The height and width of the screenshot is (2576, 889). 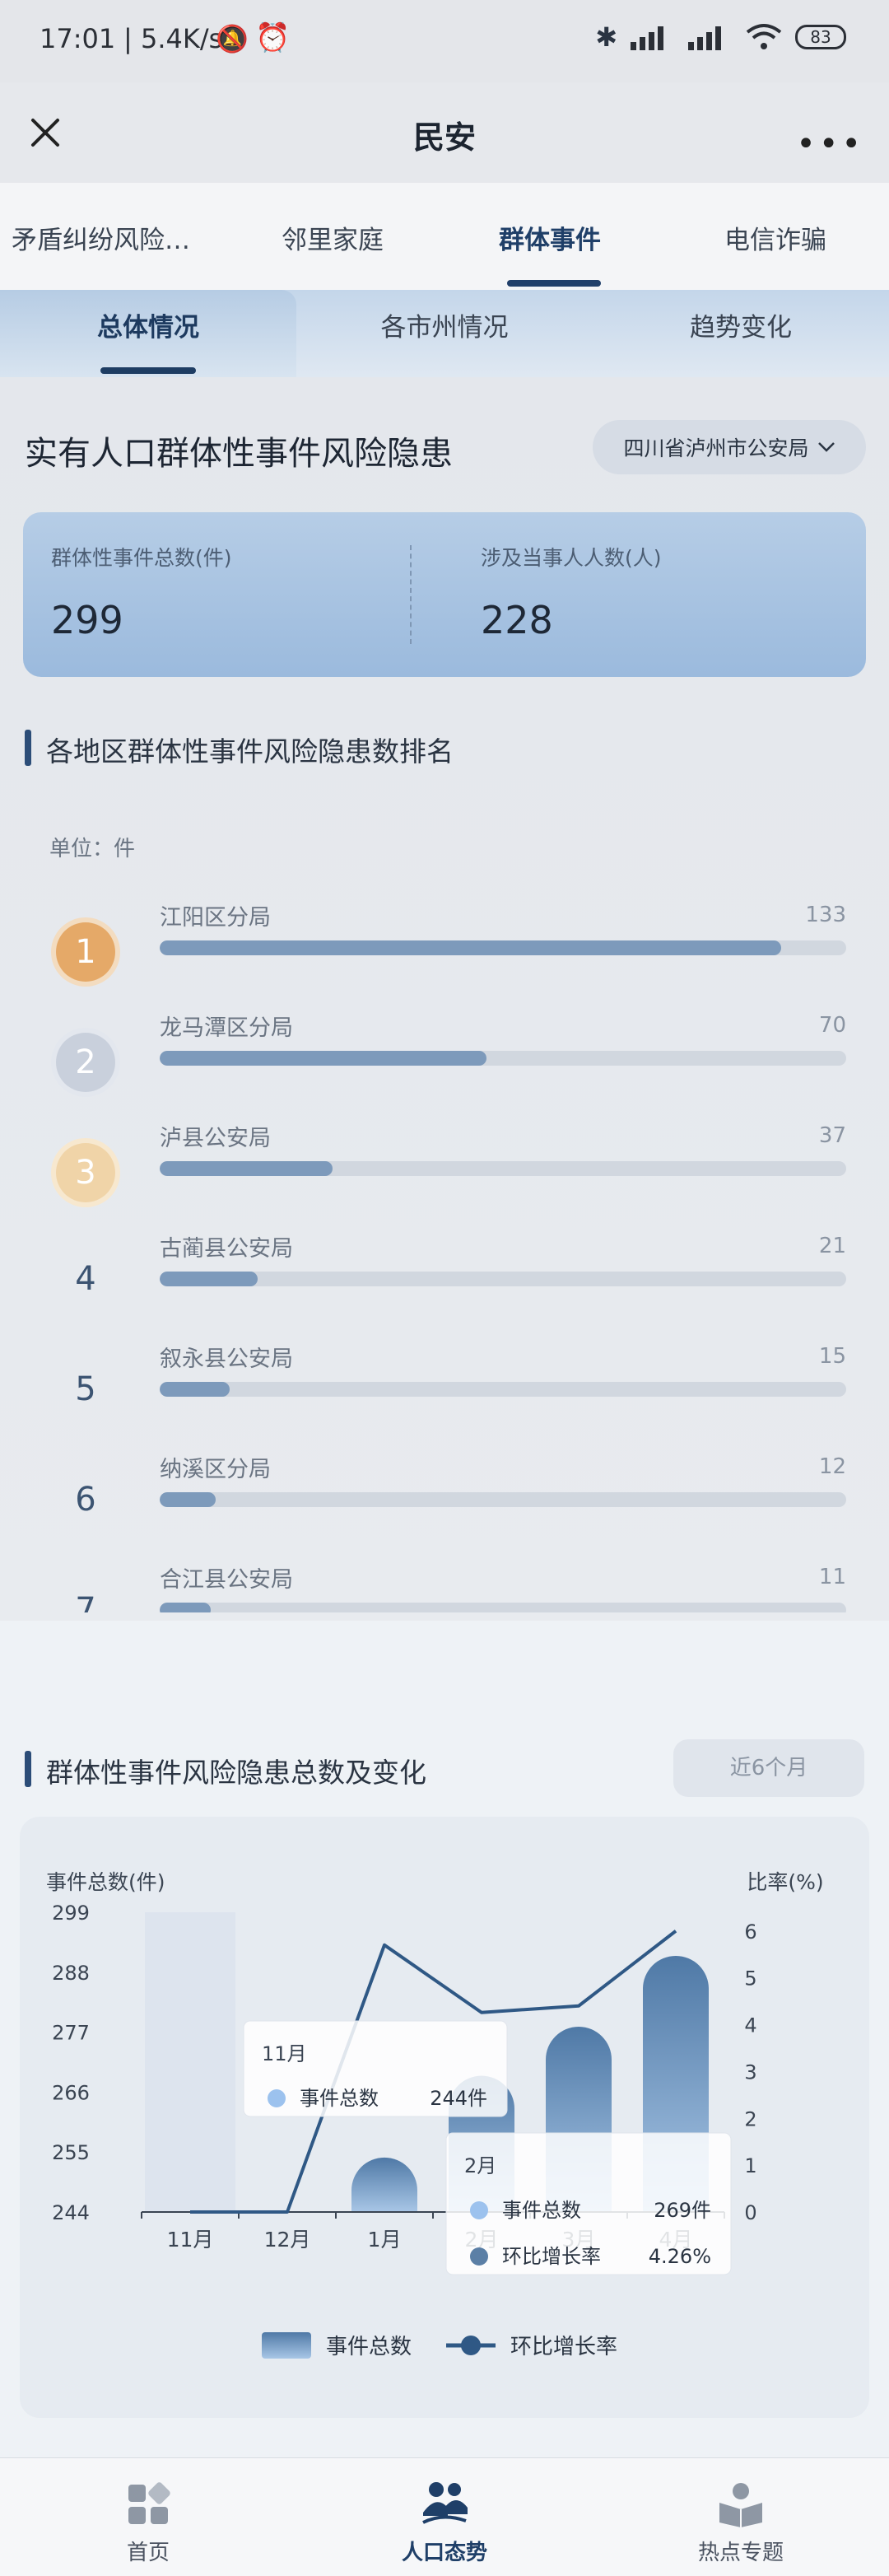 I want to click on ranking-row: 3 泸县公安局 37, so click(x=444, y=1163).